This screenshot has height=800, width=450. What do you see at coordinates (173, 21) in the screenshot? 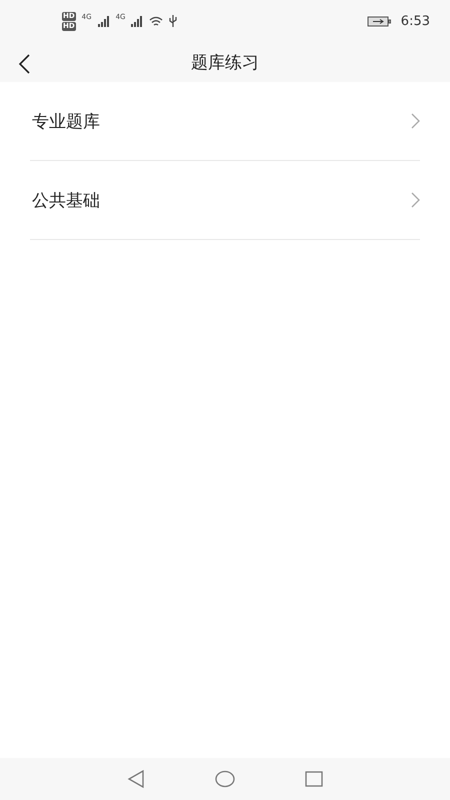
I see `usb-icon` at bounding box center [173, 21].